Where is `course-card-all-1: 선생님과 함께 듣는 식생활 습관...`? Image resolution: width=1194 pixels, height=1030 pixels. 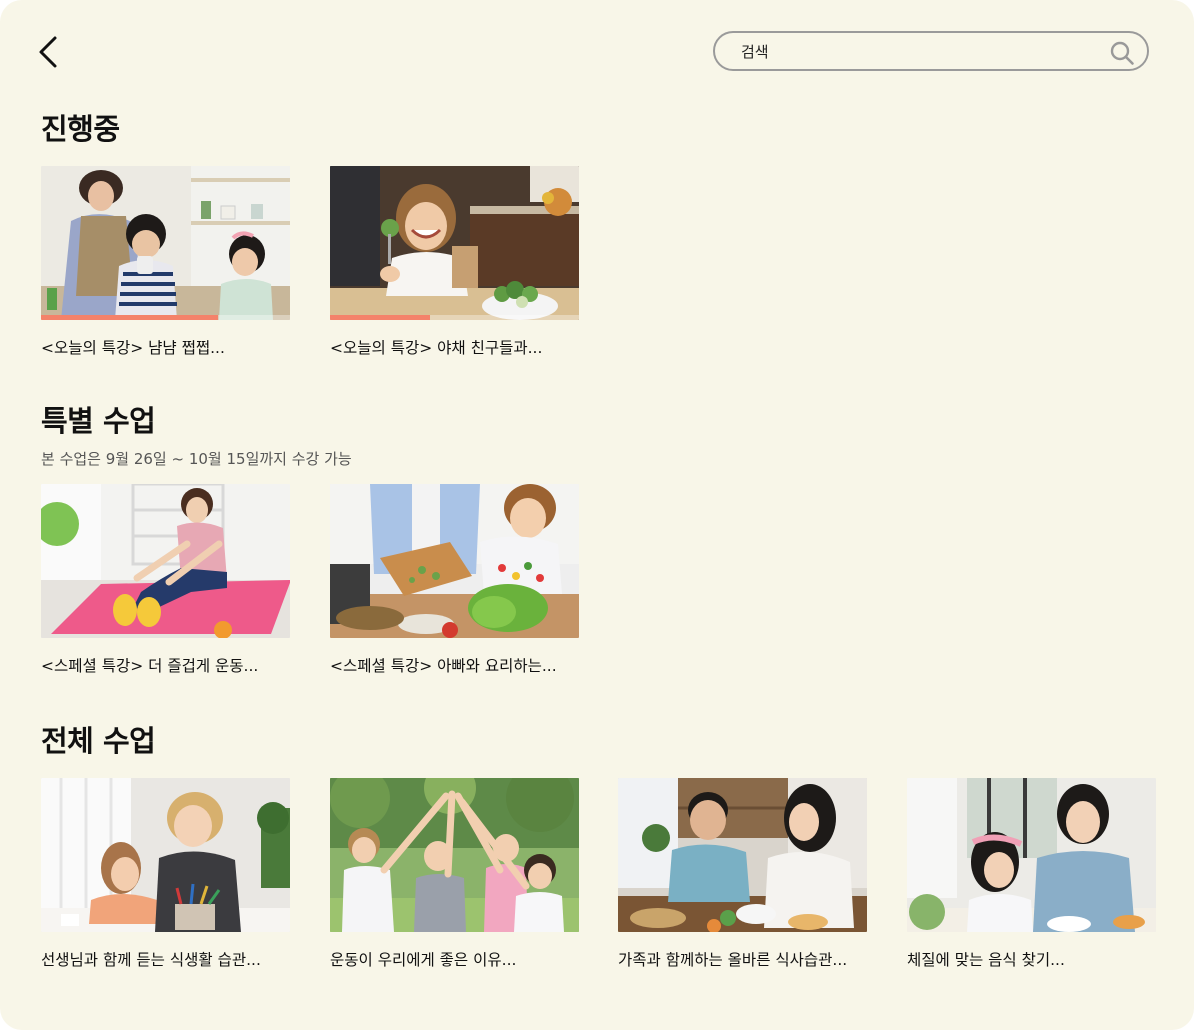 course-card-all-1: 선생님과 함께 듣는 식생활 습관... is located at coordinates (165, 874).